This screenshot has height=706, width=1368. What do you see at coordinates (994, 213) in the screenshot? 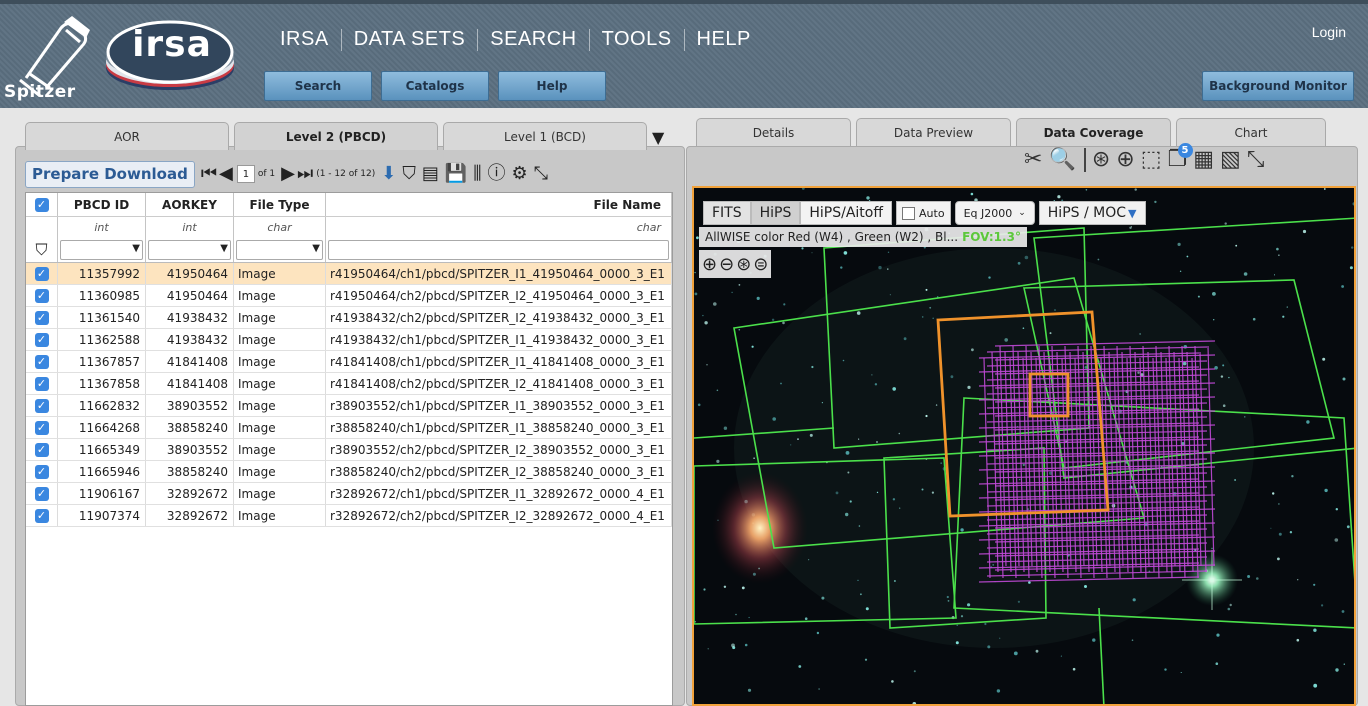
I see `coordinate-system-select: Eq J2000 ⌄` at bounding box center [994, 213].